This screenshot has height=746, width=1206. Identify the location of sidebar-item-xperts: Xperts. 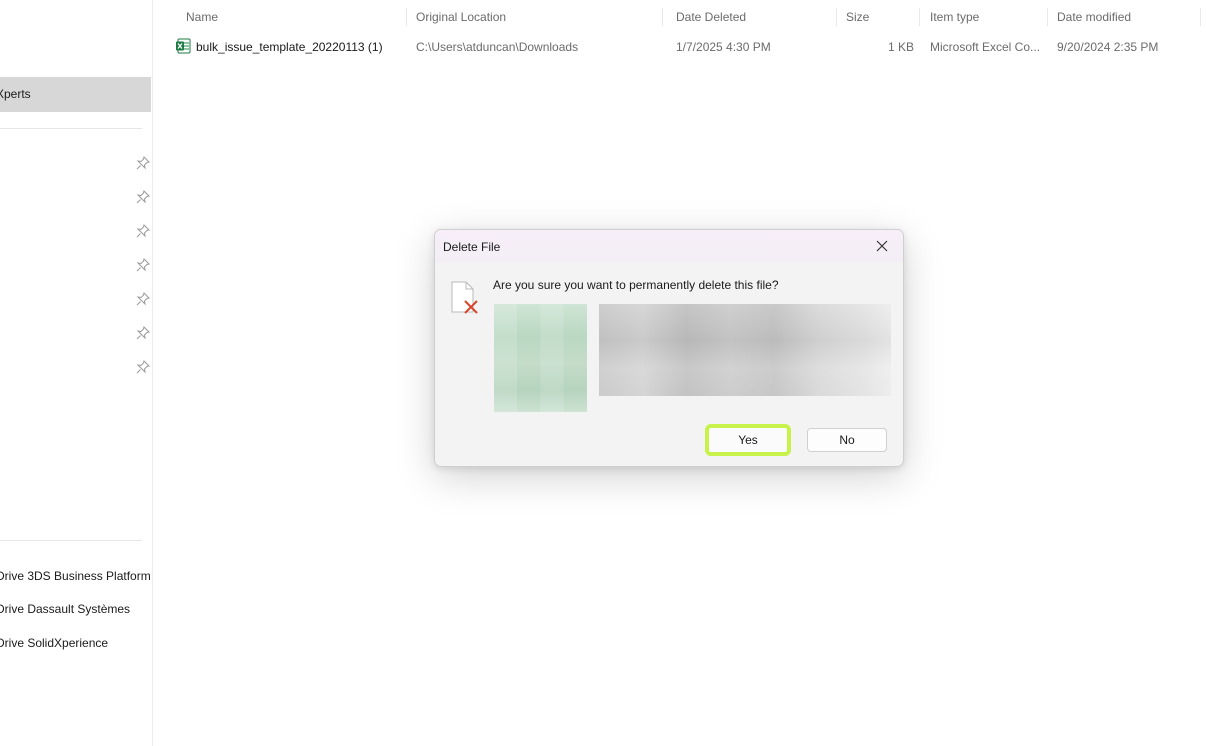
(75, 94).